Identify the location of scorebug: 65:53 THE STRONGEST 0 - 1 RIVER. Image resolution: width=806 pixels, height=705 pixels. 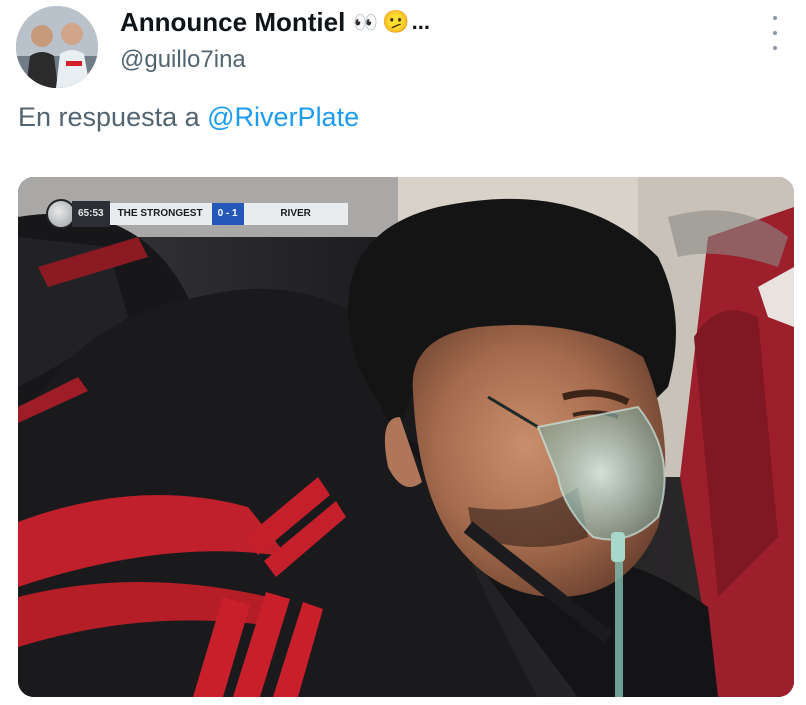
(197, 214).